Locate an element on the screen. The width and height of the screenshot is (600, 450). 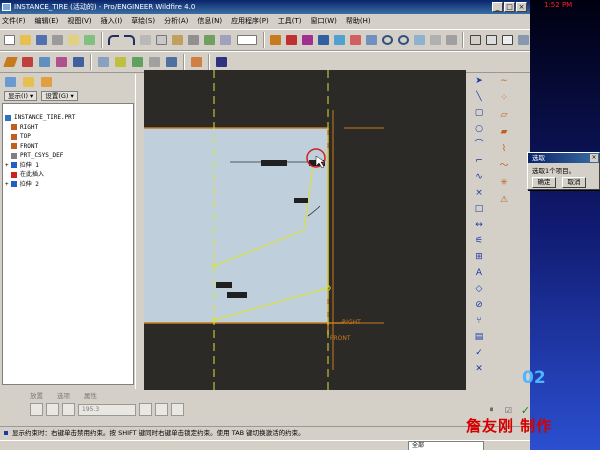
menu-info: 信息(N) is located at coordinates (209, 21).